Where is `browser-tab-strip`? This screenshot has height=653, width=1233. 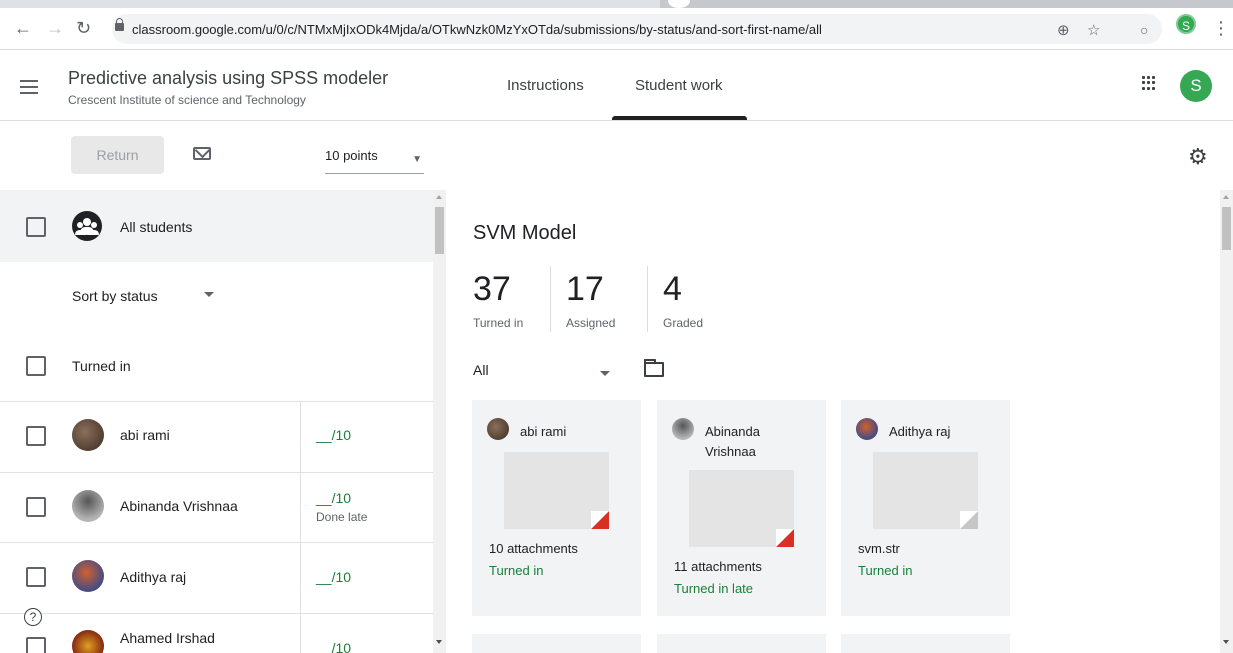 browser-tab-strip is located at coordinates (616, 4).